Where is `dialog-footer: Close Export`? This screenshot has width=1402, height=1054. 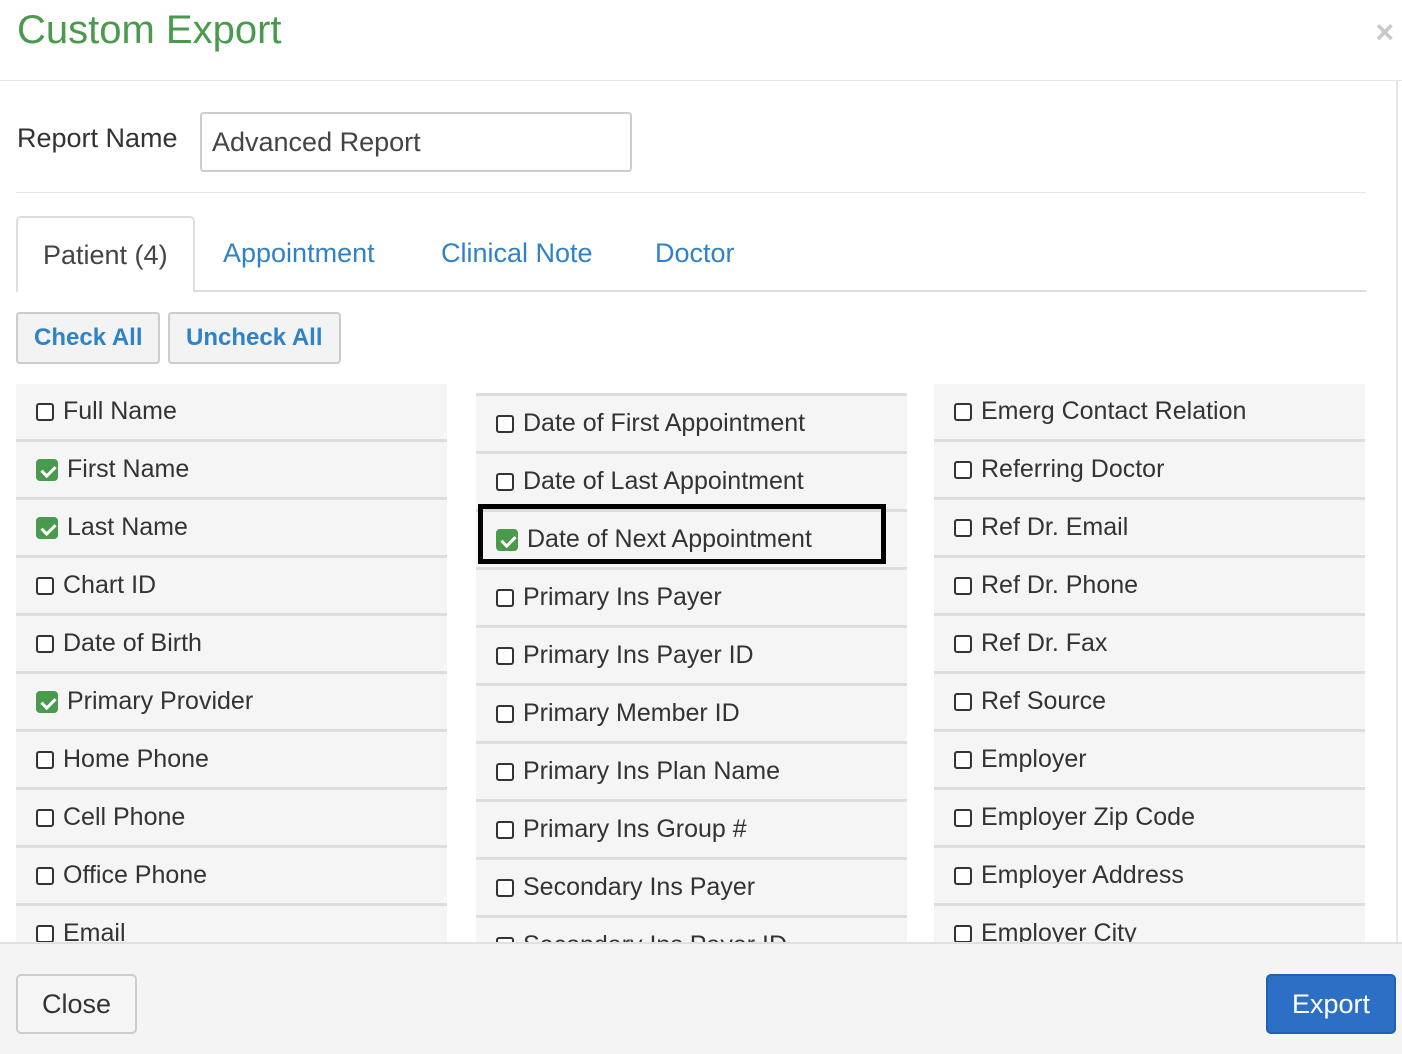 dialog-footer: Close Export is located at coordinates (701, 998).